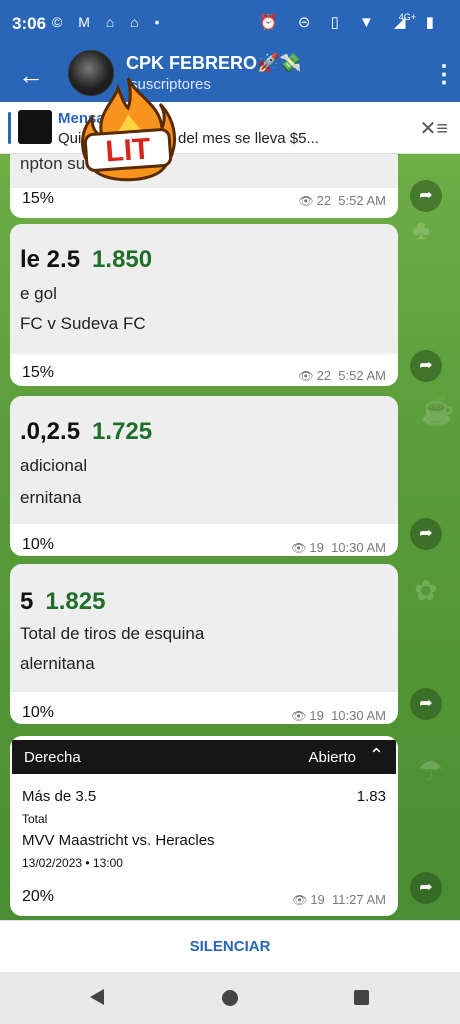 The image size is (460, 1024). What do you see at coordinates (122, 259) in the screenshot?
I see `odds-value: 1.850` at bounding box center [122, 259].